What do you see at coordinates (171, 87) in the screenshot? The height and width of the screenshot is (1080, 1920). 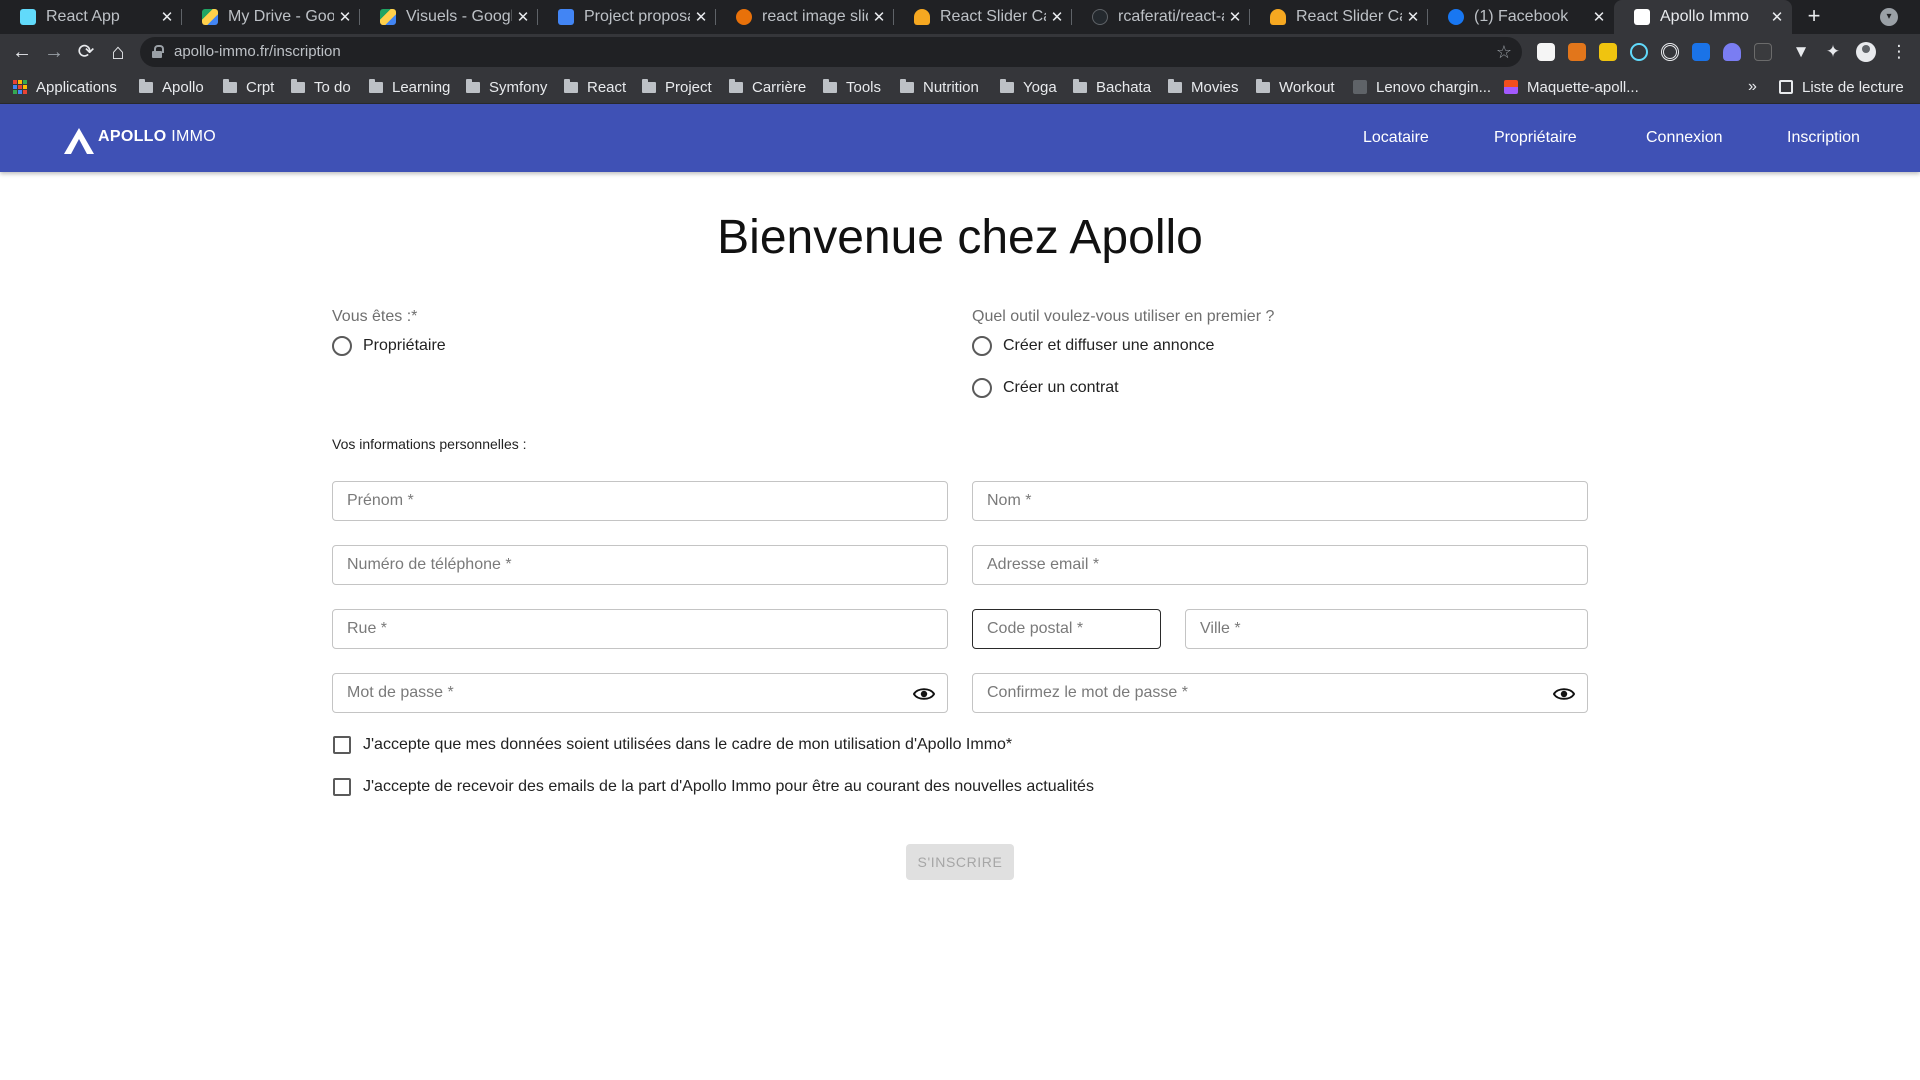 I see `bookmark-folder: Apollo` at bounding box center [171, 87].